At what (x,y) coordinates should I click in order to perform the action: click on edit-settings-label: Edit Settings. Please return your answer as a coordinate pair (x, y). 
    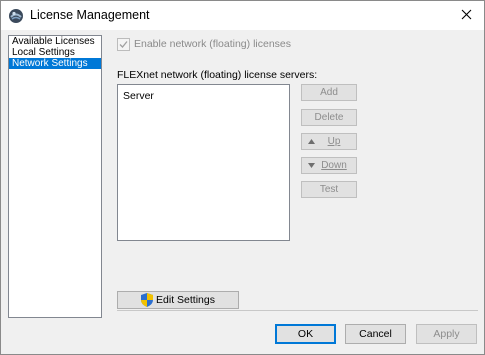
    Looking at the image, I should click on (185, 300).